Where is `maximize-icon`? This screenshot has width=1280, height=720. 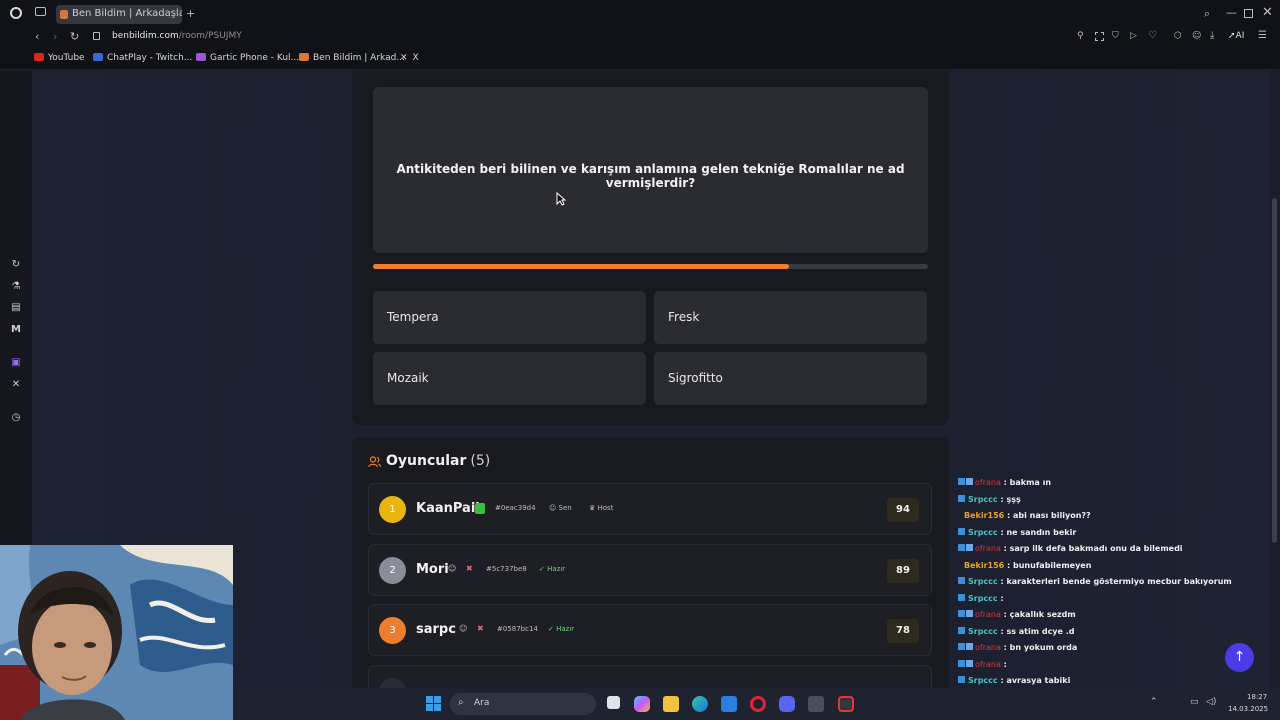 maximize-icon is located at coordinates (1248, 13).